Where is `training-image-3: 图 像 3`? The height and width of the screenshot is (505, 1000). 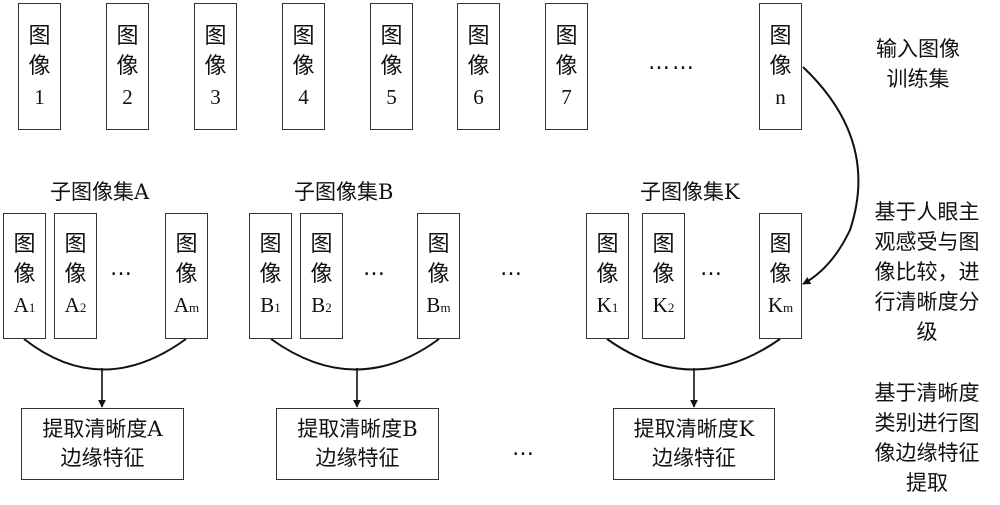
training-image-3: 图 像 3 is located at coordinates (215, 66).